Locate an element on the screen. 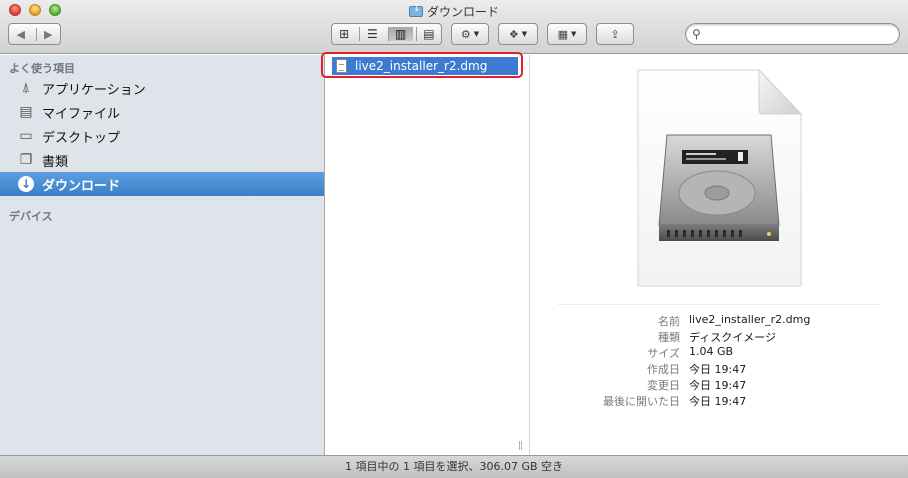  search-input is located at coordinates (792, 34).